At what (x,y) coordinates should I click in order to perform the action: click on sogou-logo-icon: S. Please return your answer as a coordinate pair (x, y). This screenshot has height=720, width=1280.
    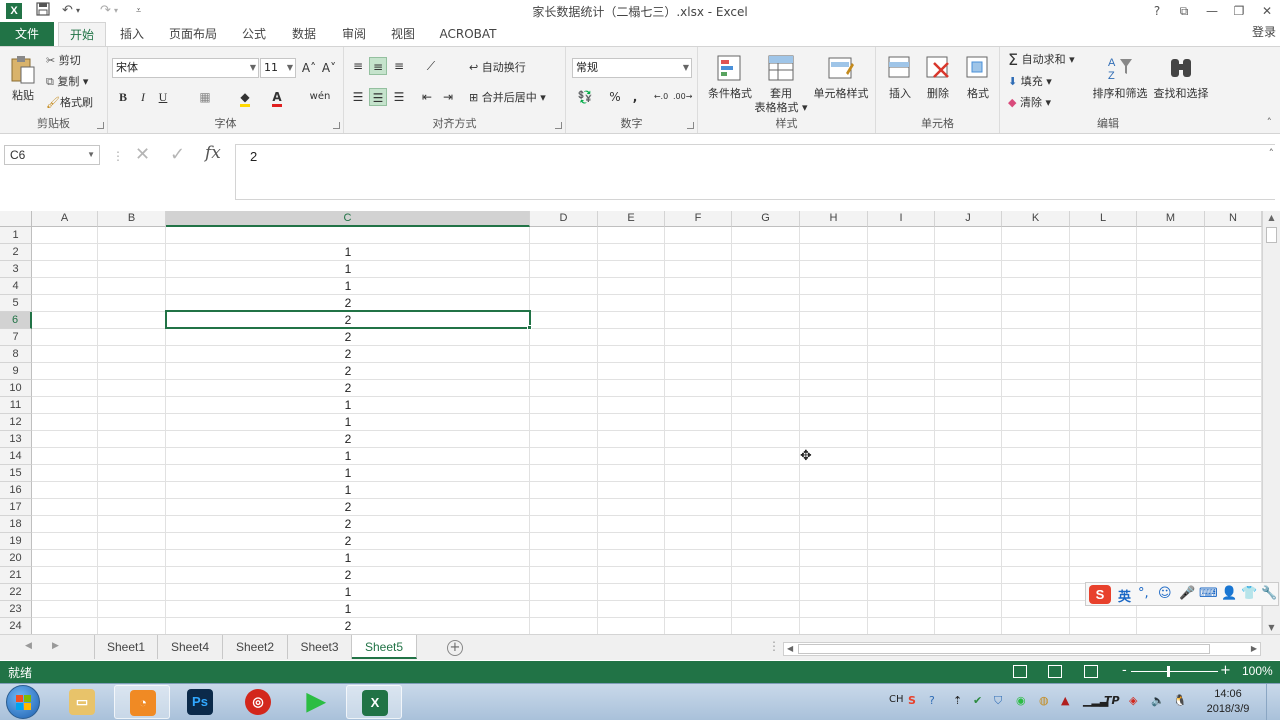
    Looking at the image, I should click on (1100, 594).